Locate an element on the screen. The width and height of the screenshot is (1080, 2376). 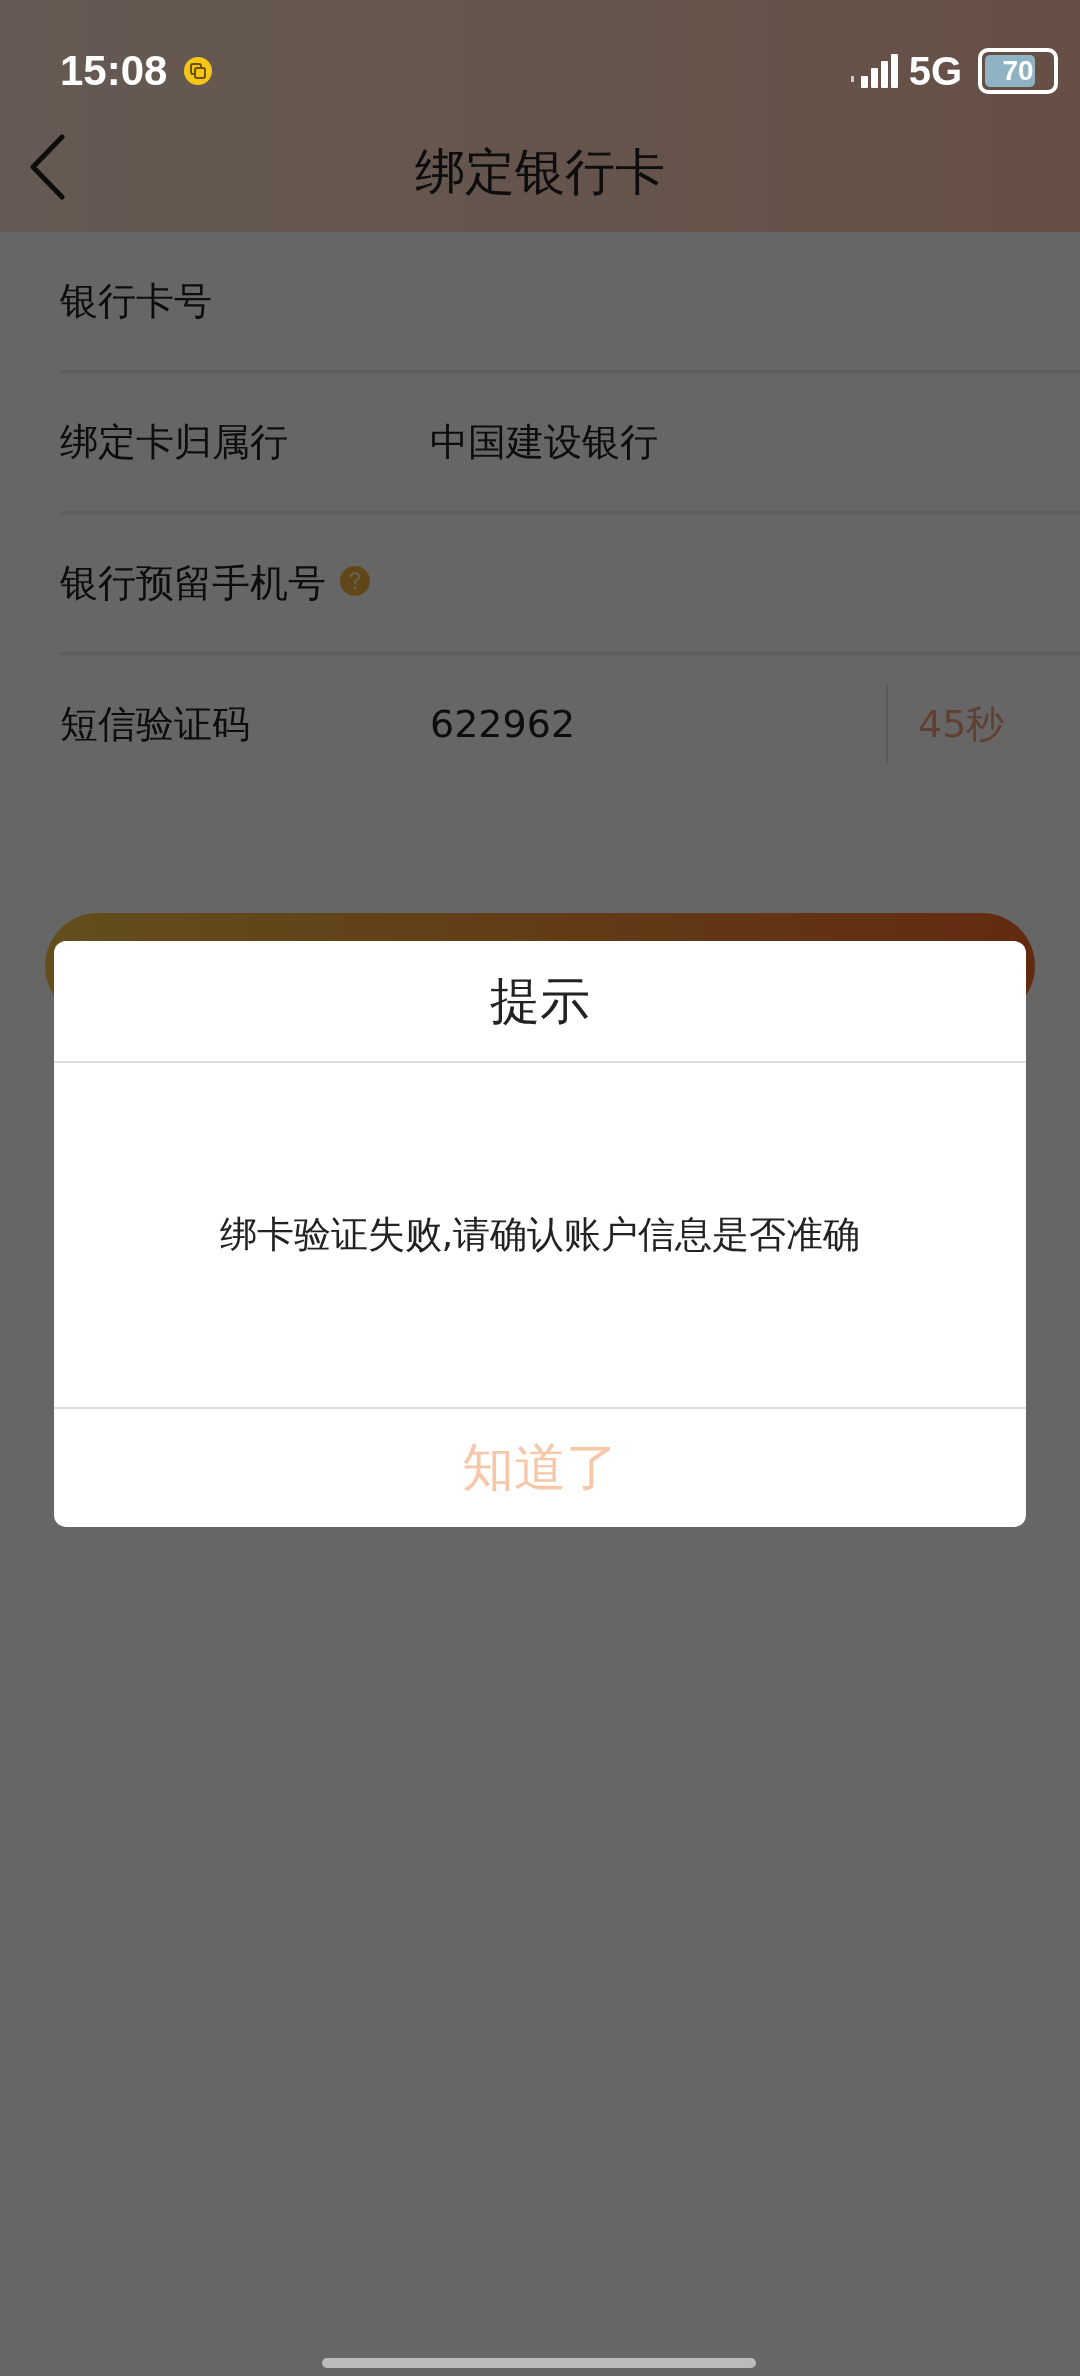
field-value: 622962 is located at coordinates (503, 724).